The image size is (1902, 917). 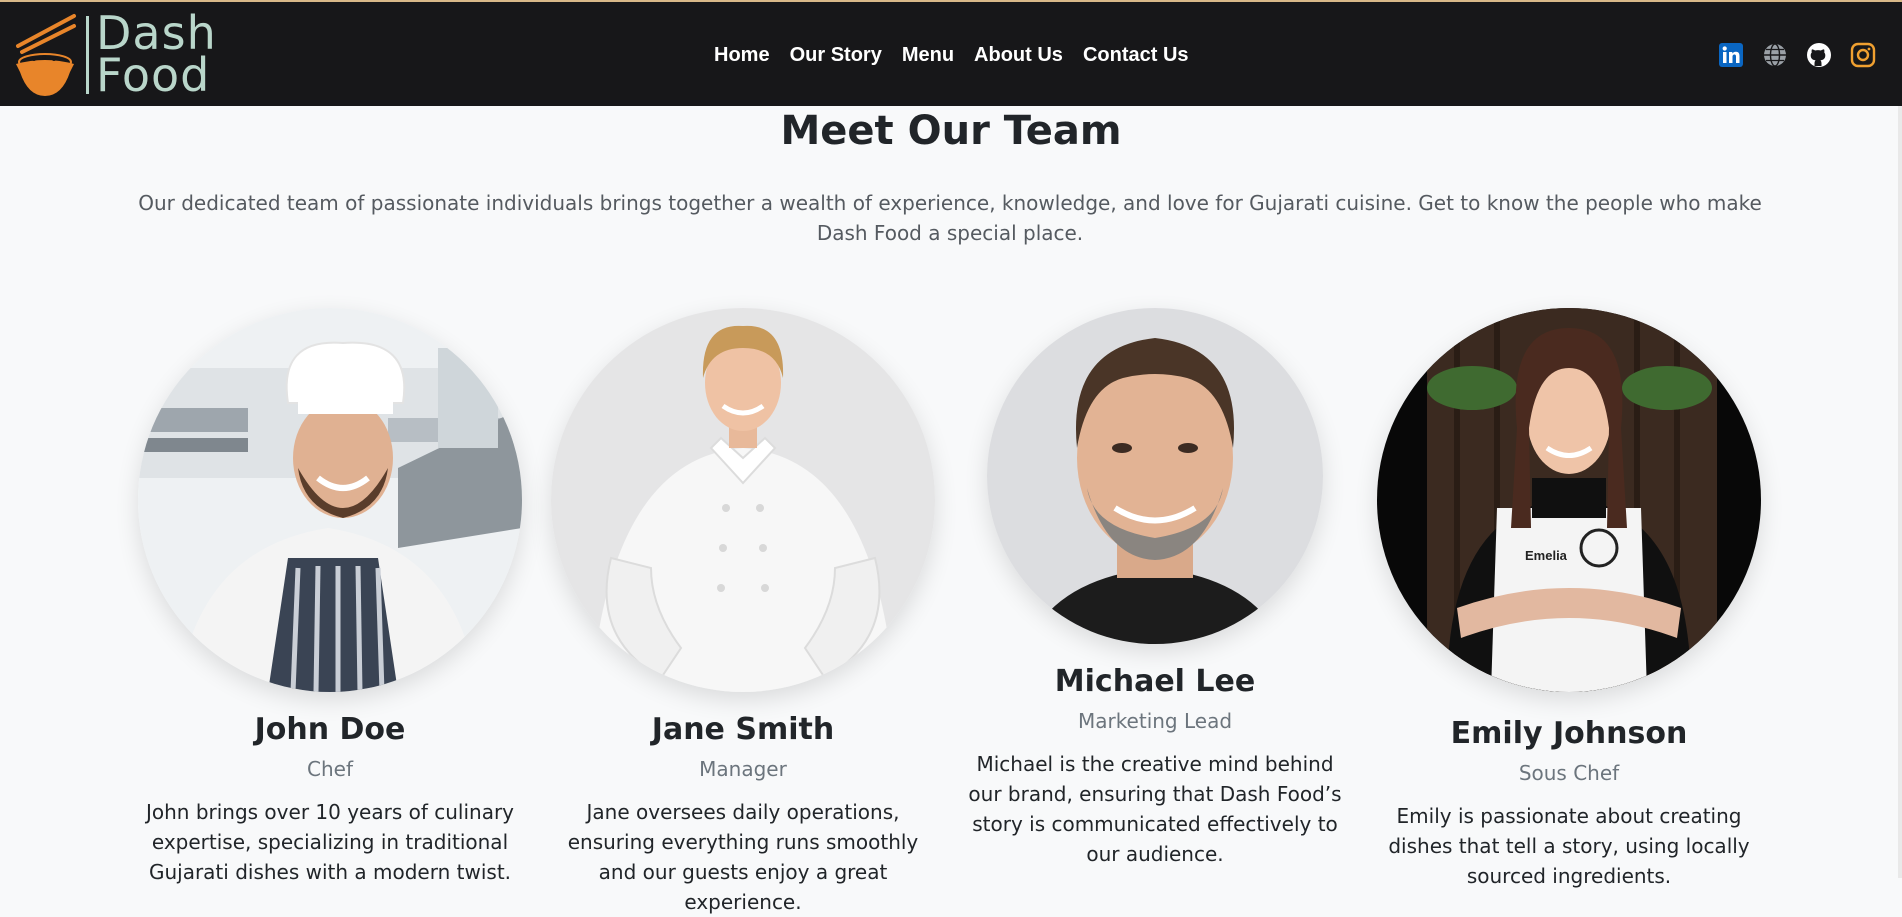 I want to click on rice-bowl-icon, so click(x=46, y=55).